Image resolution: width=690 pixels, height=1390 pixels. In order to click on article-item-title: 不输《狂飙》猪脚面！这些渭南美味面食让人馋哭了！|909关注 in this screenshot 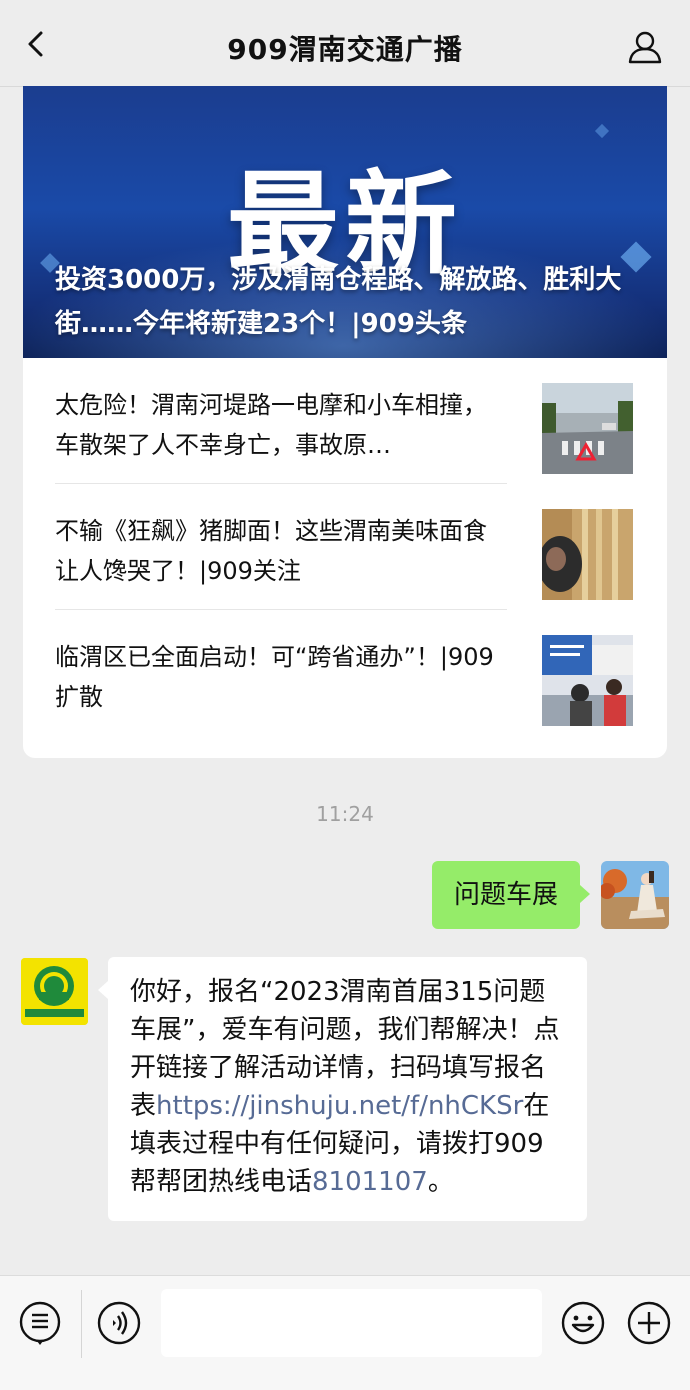, I will do `click(271, 551)`.